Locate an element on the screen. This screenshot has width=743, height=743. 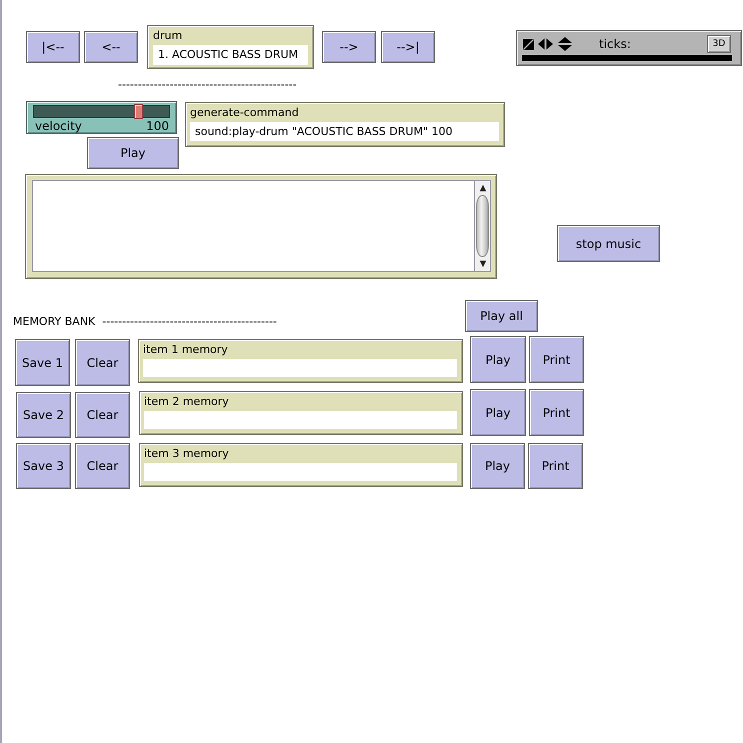
ticks-label: ticks: is located at coordinates (615, 44).